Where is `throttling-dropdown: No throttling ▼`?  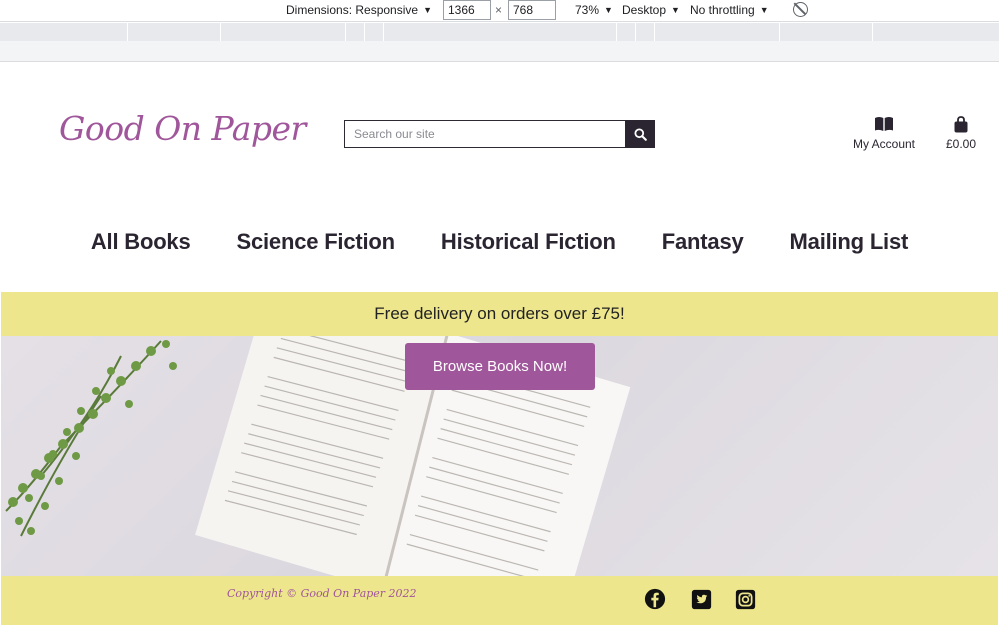 throttling-dropdown: No throttling ▼ is located at coordinates (729, 10).